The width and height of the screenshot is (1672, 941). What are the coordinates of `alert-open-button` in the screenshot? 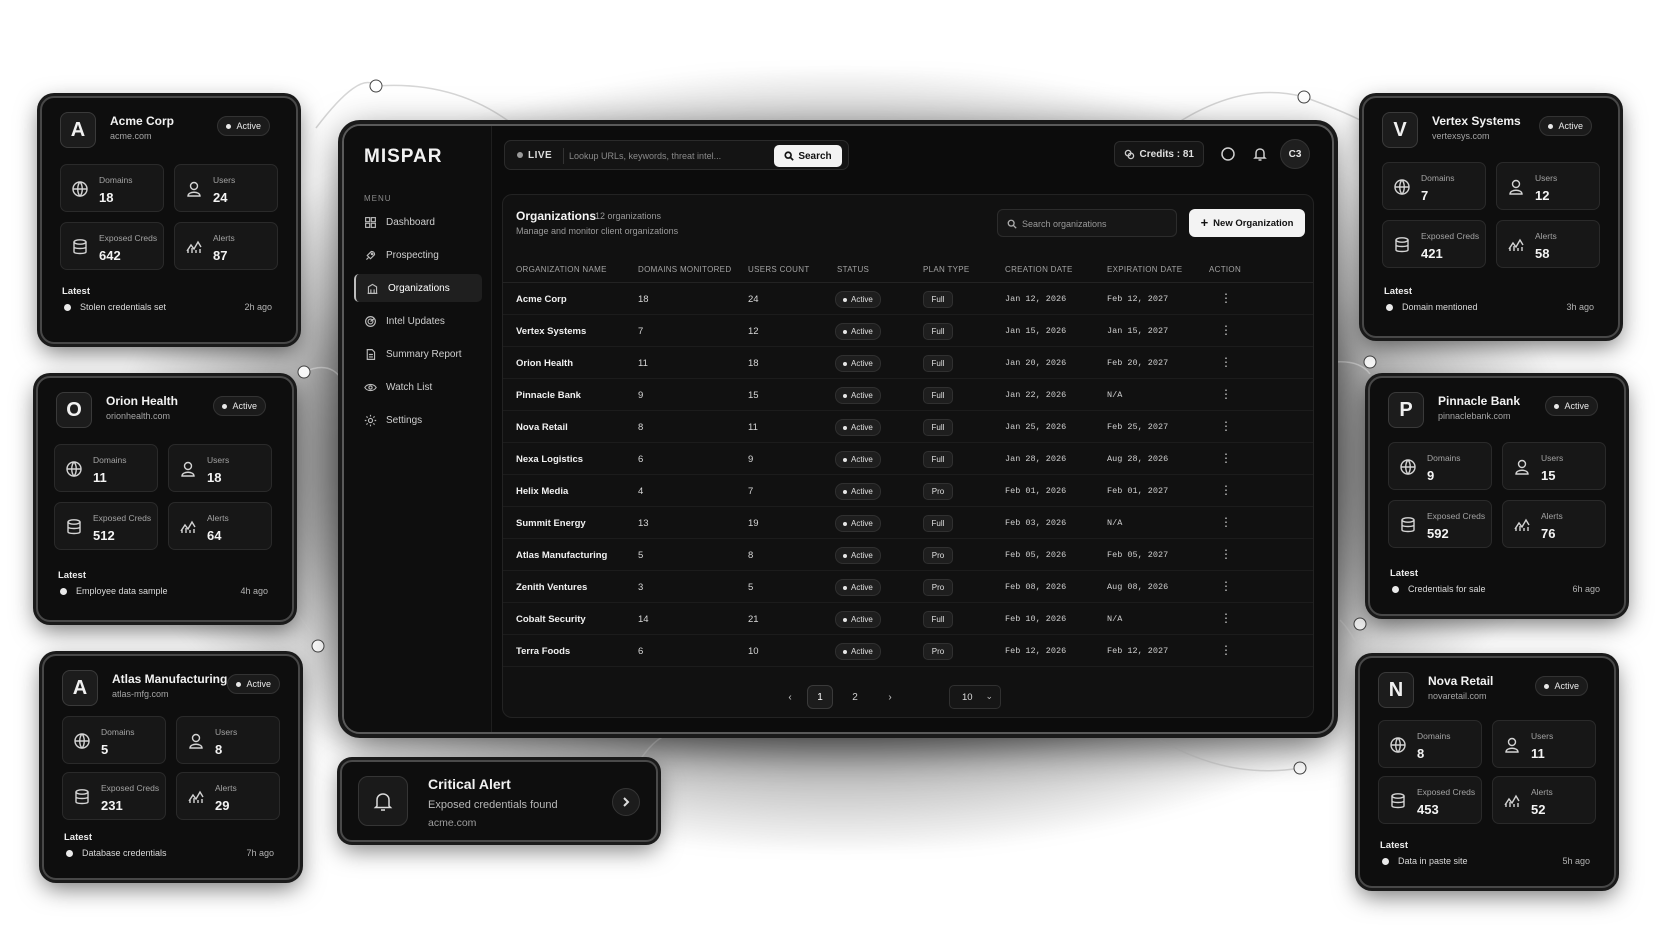 It's located at (626, 802).